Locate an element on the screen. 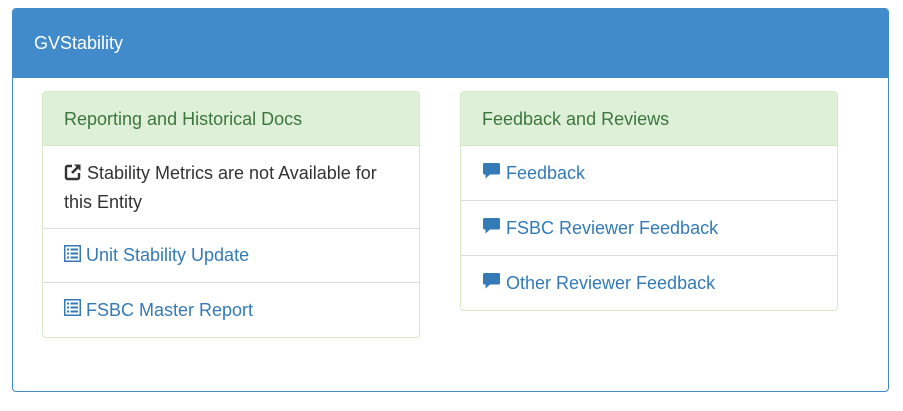 The height and width of the screenshot is (411, 903). other-reviewer-feedback-link: Other Reviewer Feedback is located at coordinates (610, 283).